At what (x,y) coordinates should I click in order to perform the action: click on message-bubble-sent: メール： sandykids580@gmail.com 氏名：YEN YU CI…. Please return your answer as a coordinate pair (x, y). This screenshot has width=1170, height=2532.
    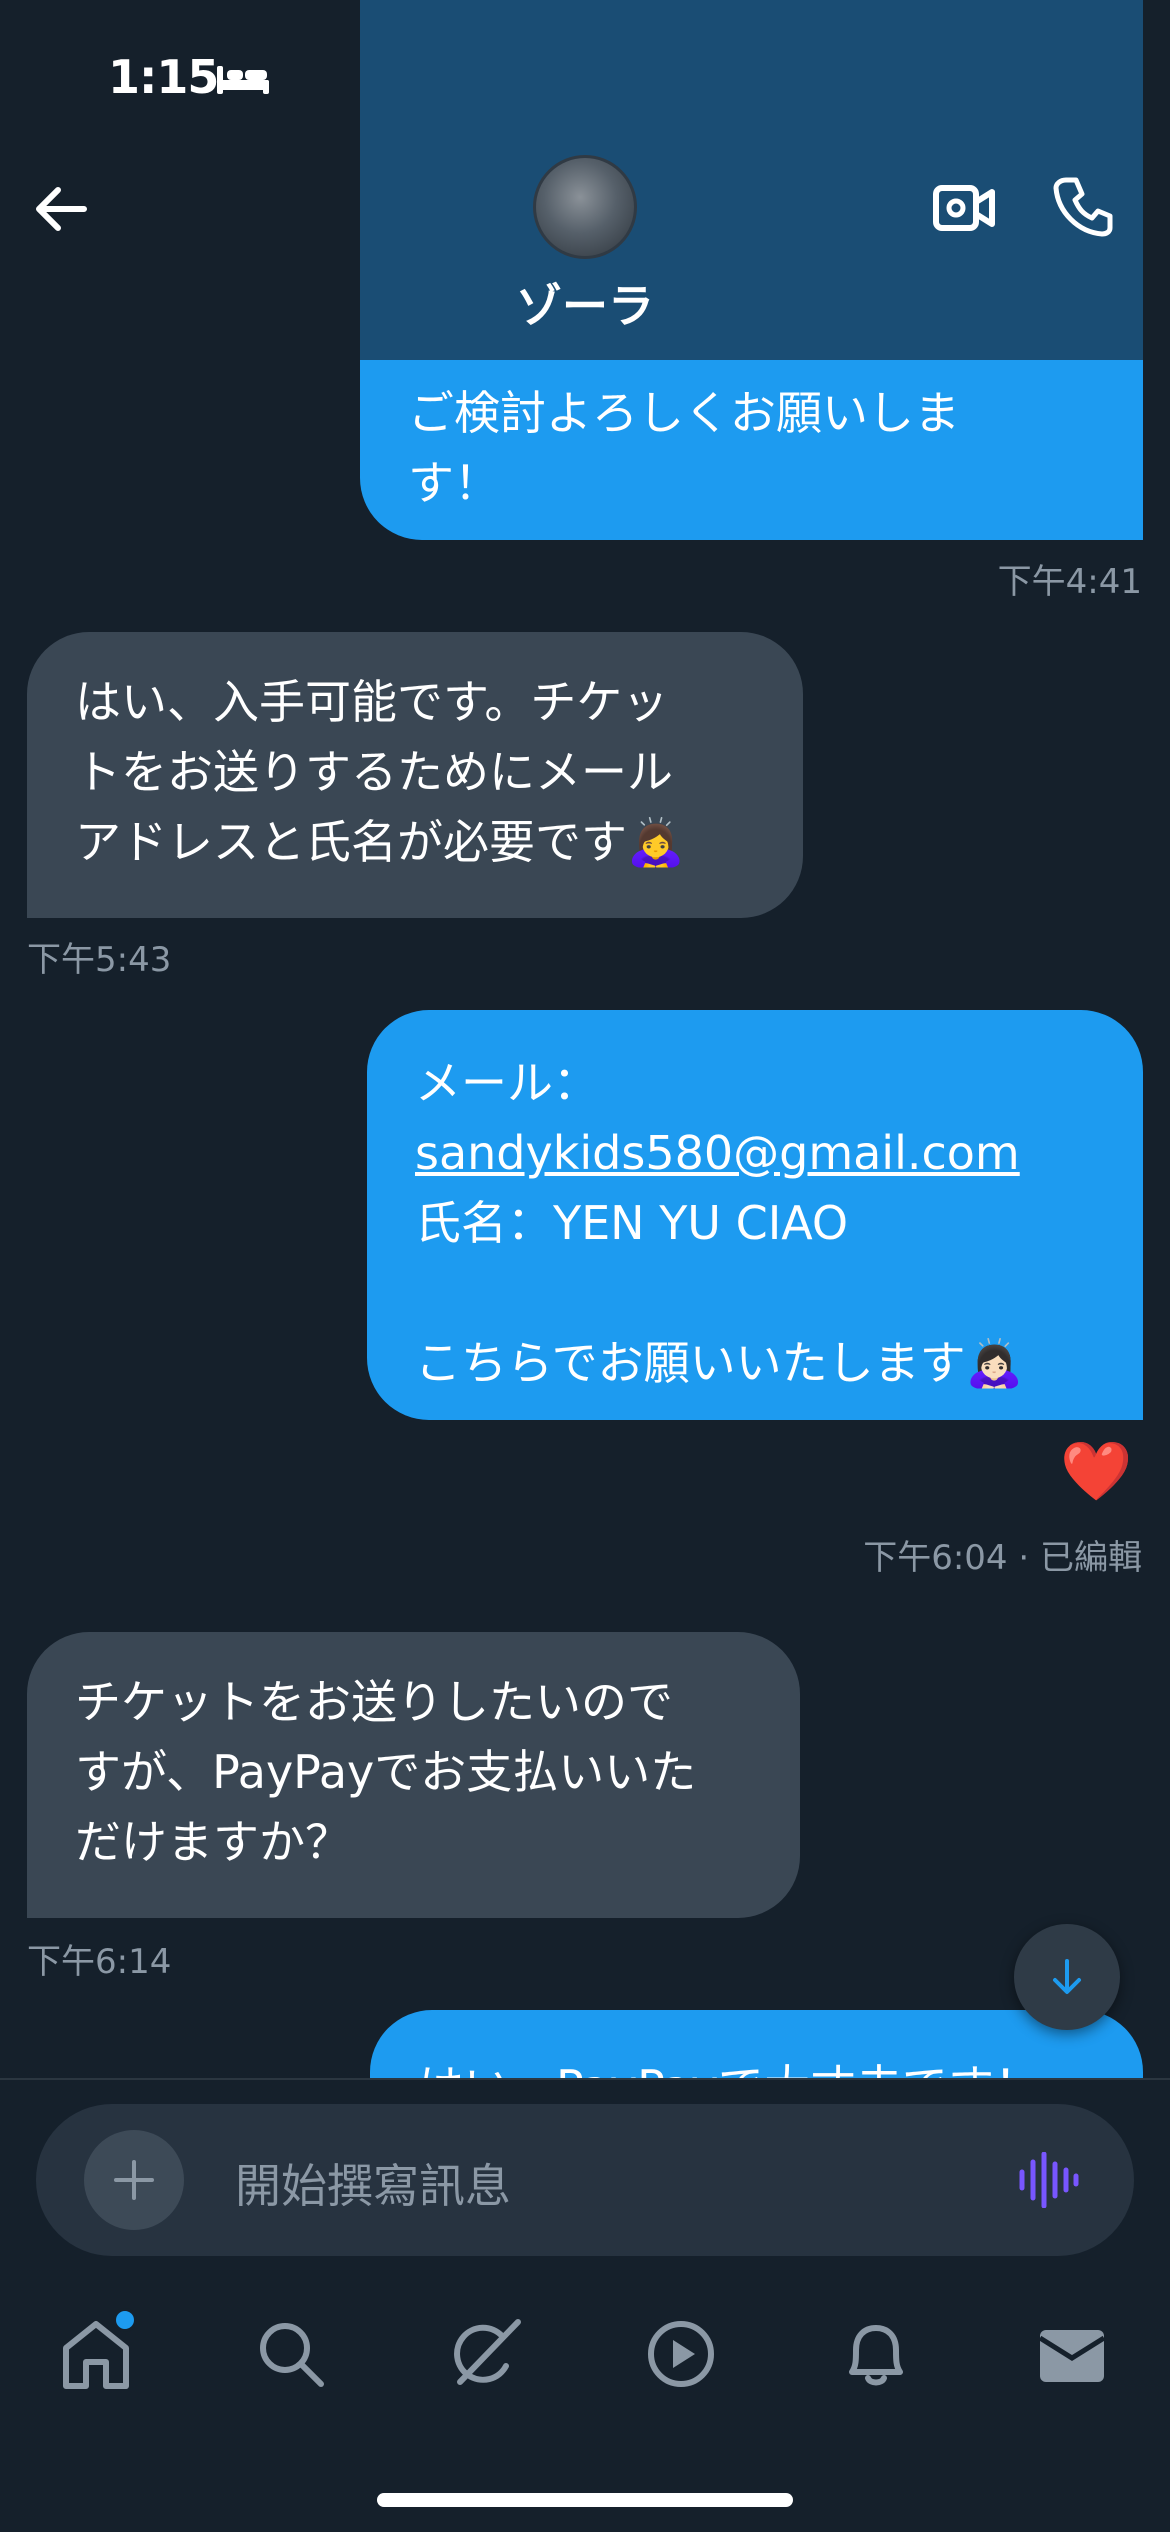
    Looking at the image, I should click on (755, 1215).